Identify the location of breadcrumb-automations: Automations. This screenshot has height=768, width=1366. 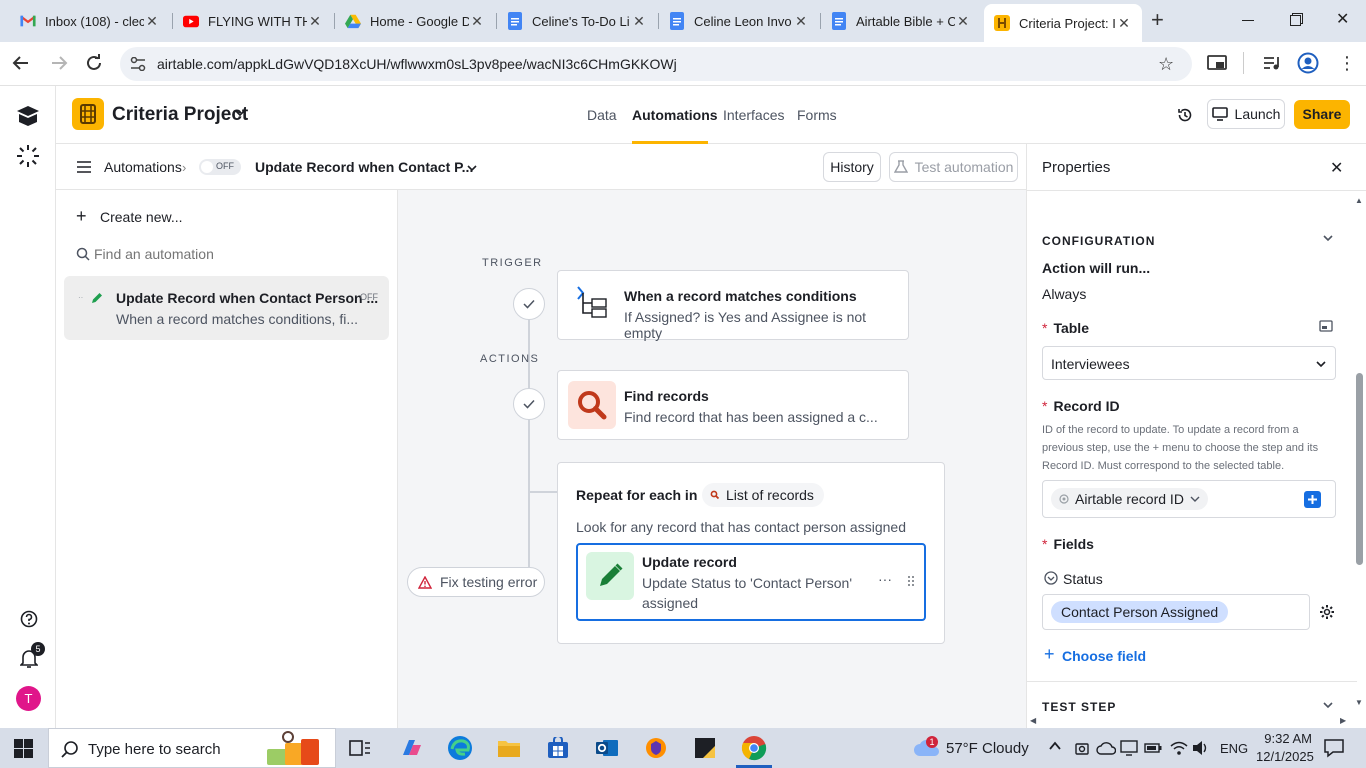
(143, 167).